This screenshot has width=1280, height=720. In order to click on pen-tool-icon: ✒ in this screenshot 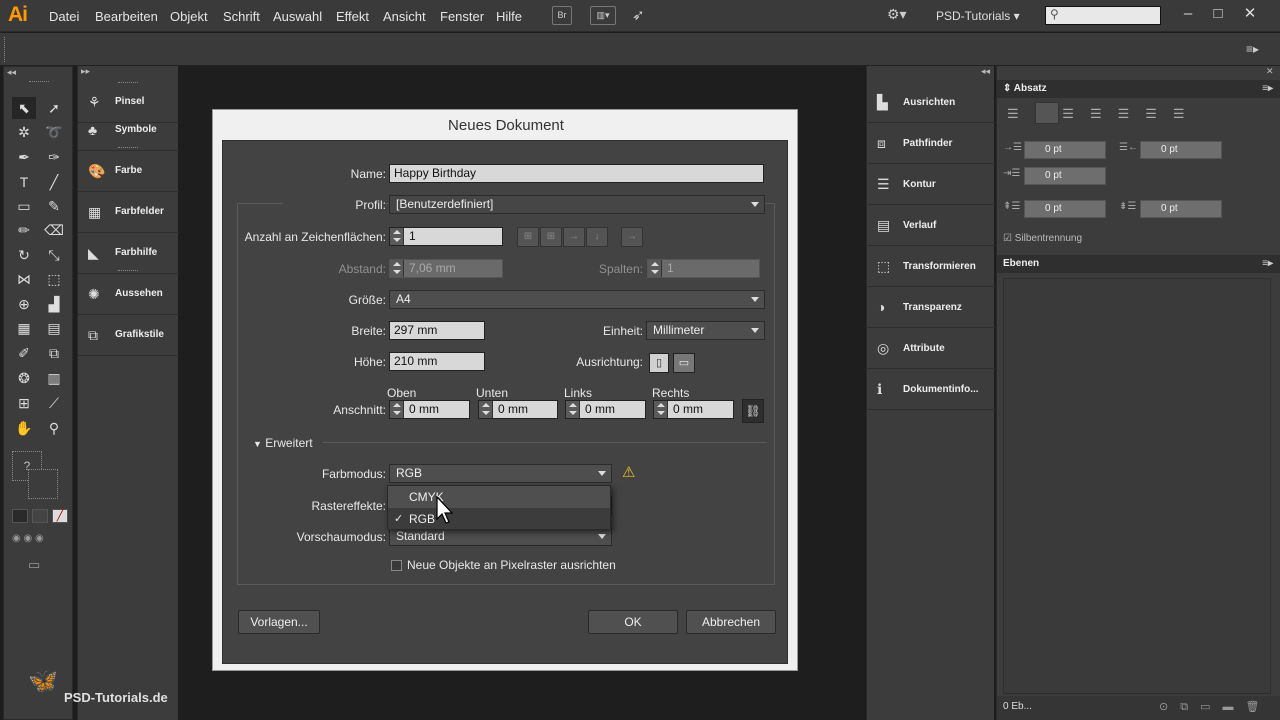, I will do `click(24, 157)`.